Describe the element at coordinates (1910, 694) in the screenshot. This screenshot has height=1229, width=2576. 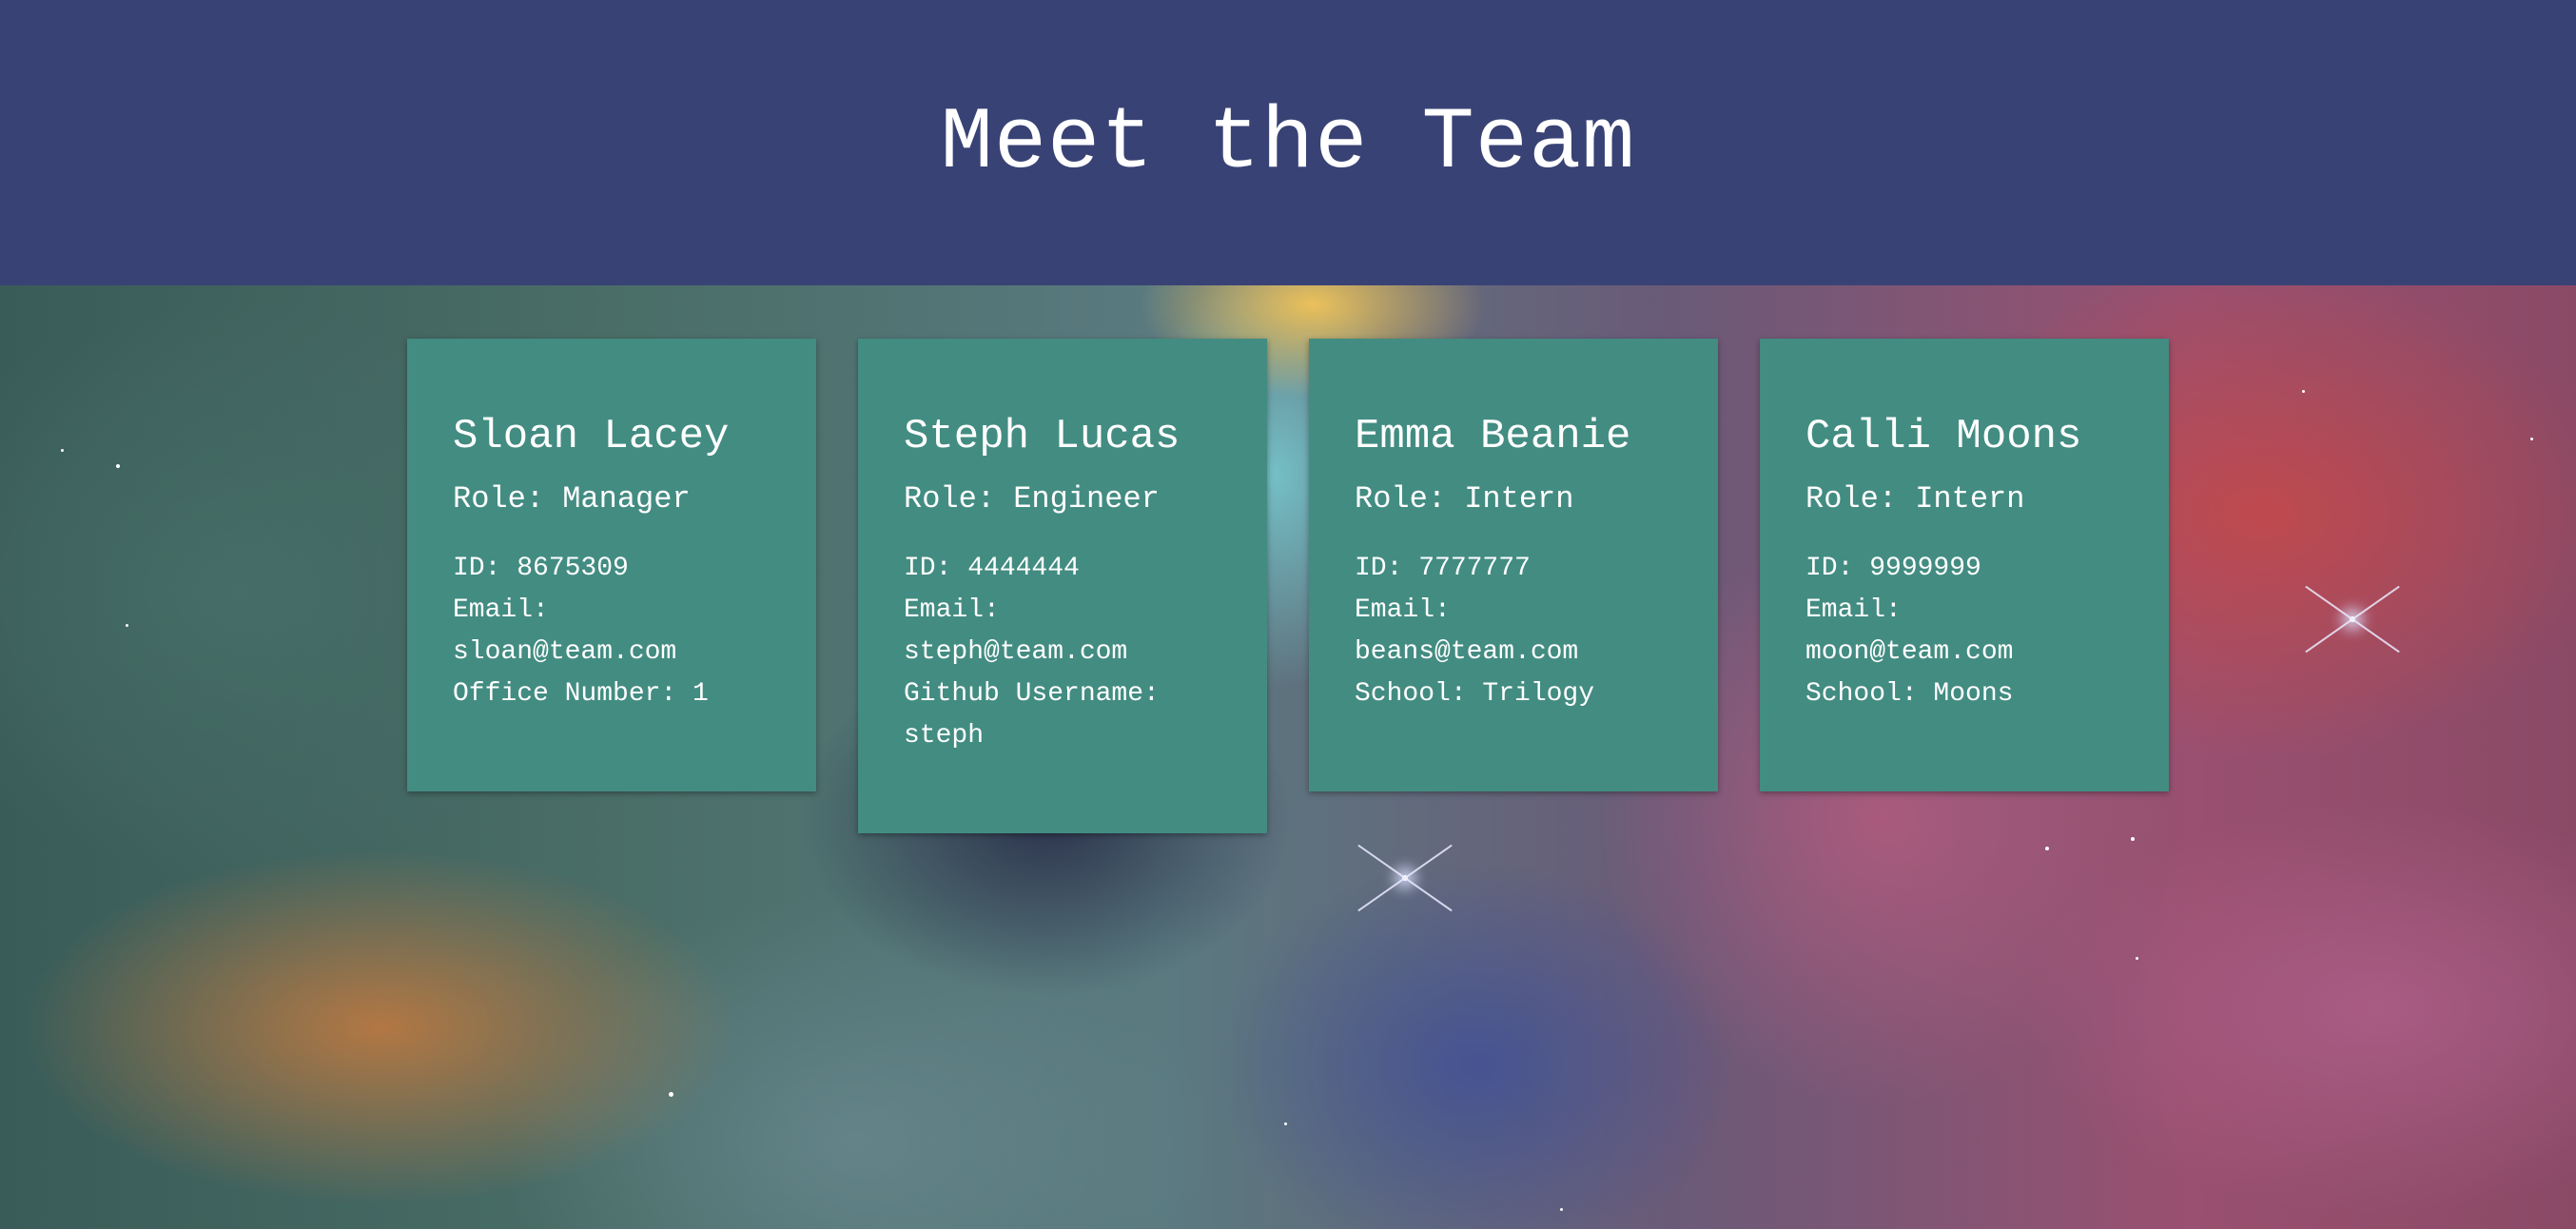
I see `card-school: School: Moons` at that location.